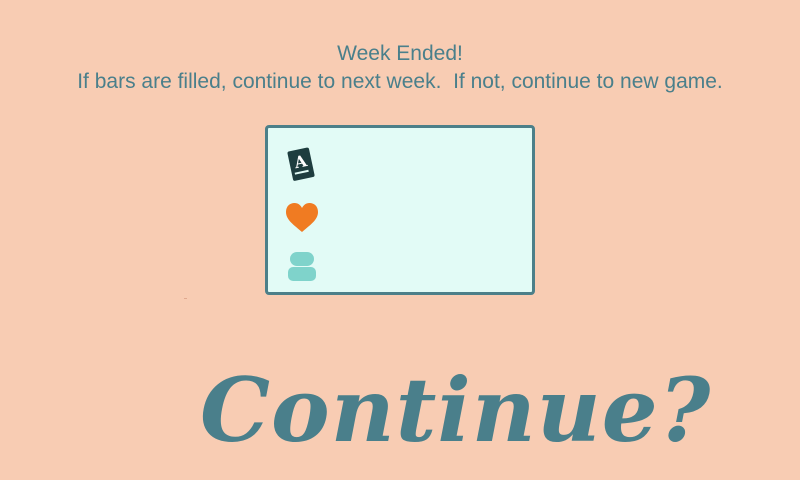 Image resolution: width=800 pixels, height=480 pixels. What do you see at coordinates (302, 266) in the screenshot?
I see `friend-icon` at bounding box center [302, 266].